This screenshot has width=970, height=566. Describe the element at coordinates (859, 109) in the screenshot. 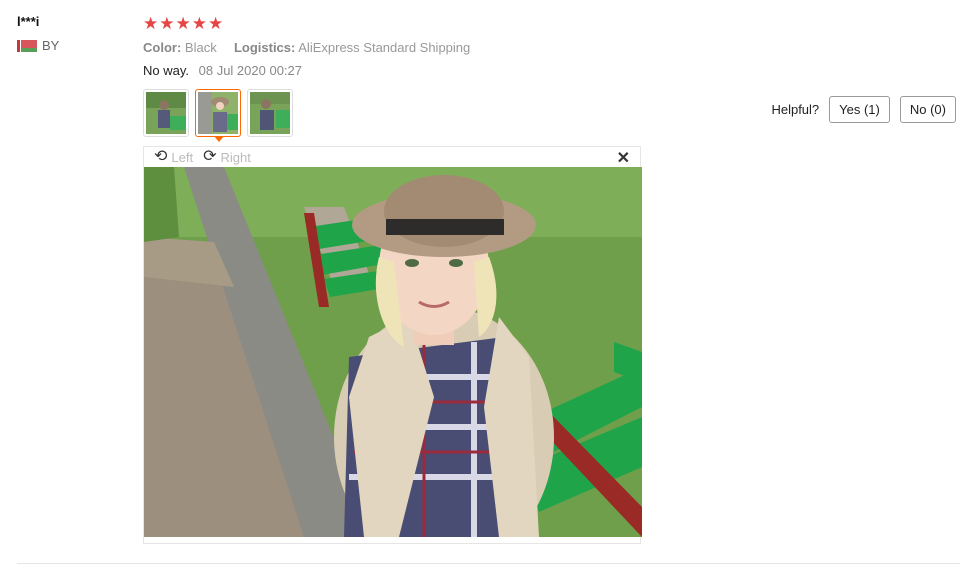

I see `helpful-yes-button: Yes (1)` at that location.